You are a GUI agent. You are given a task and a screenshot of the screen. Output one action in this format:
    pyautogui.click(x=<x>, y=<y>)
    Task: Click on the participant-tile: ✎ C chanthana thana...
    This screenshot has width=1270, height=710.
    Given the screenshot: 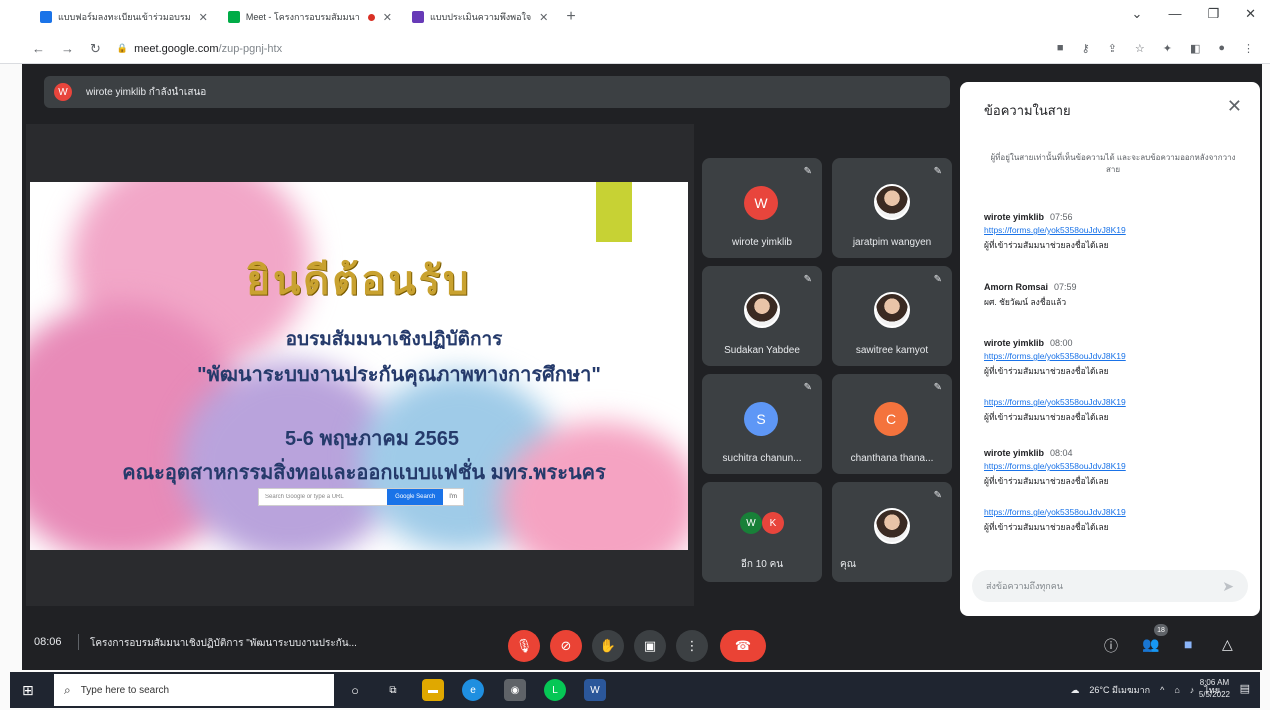 What is the action you would take?
    pyautogui.click(x=892, y=424)
    